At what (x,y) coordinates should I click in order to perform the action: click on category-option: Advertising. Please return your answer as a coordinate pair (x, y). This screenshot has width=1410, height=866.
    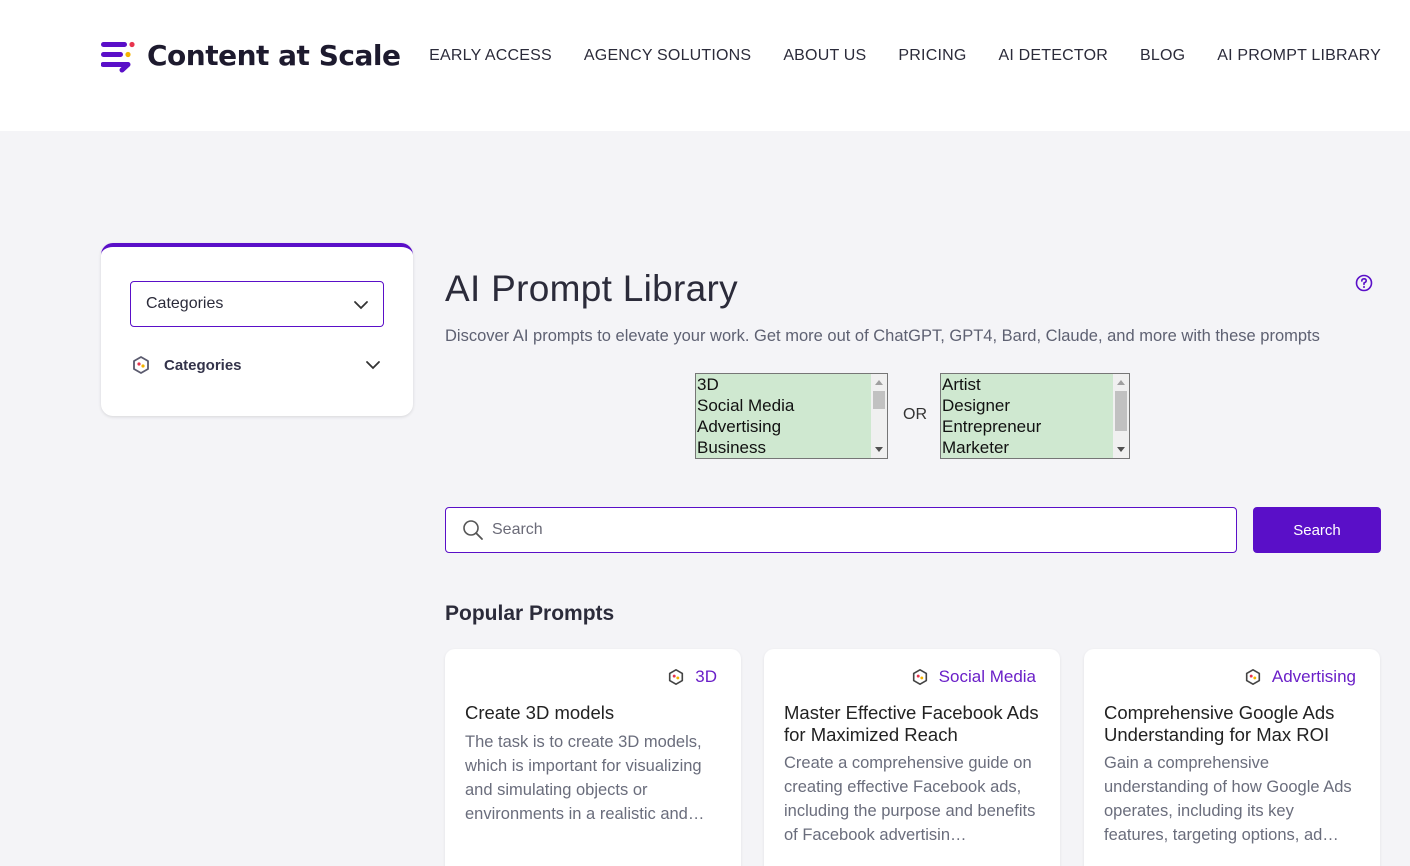
    Looking at the image, I should click on (791, 426).